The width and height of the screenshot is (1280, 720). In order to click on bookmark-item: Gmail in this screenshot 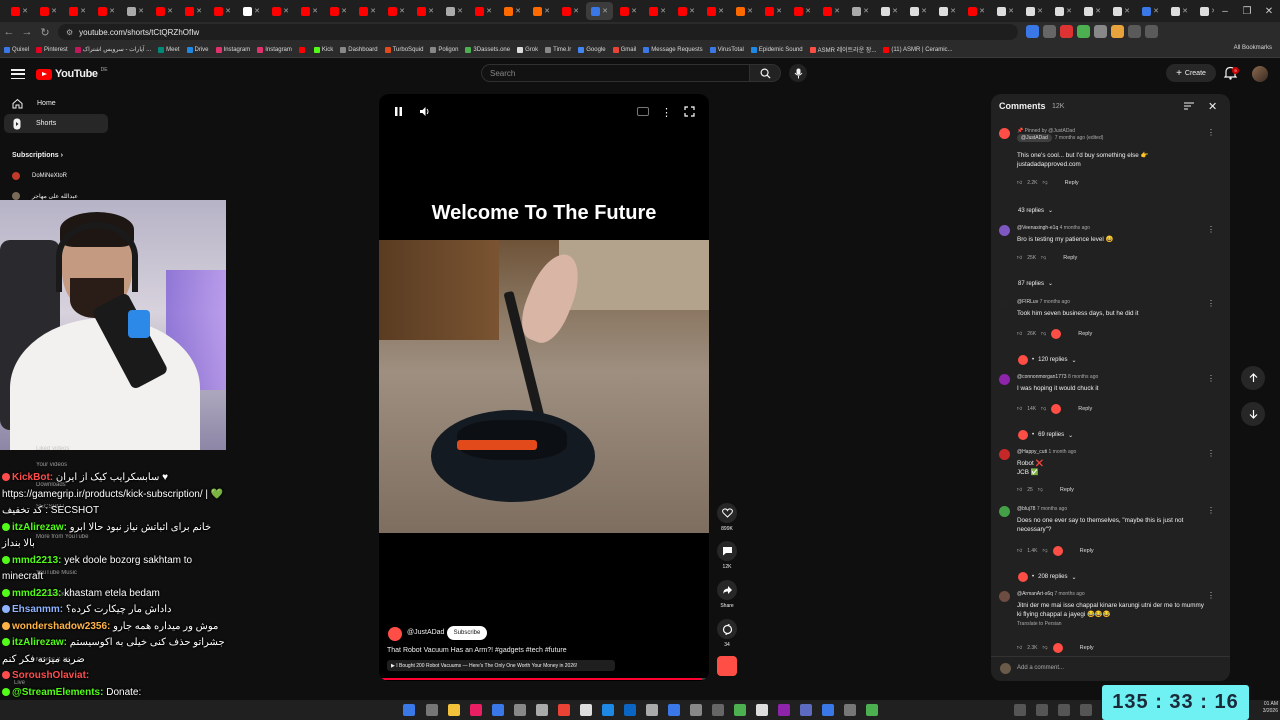, I will do `click(624, 49)`.